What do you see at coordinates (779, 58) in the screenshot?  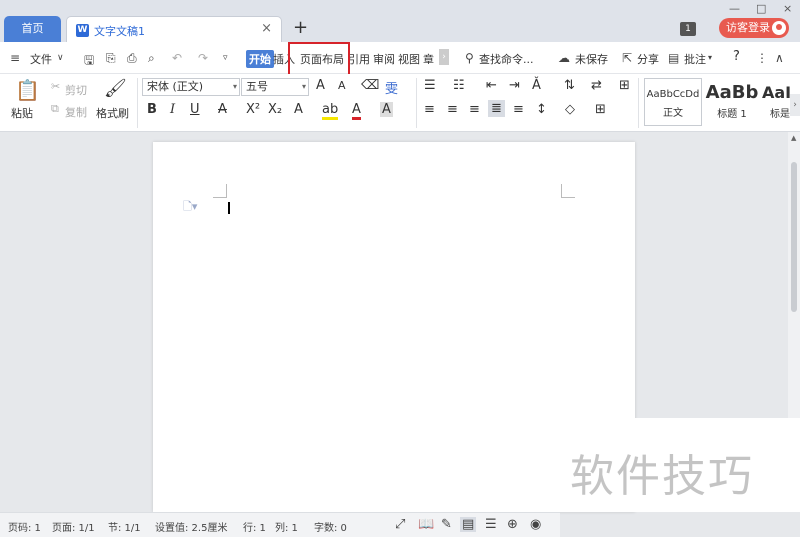 I see `collapse-ribbon-icon: ∧` at bounding box center [779, 58].